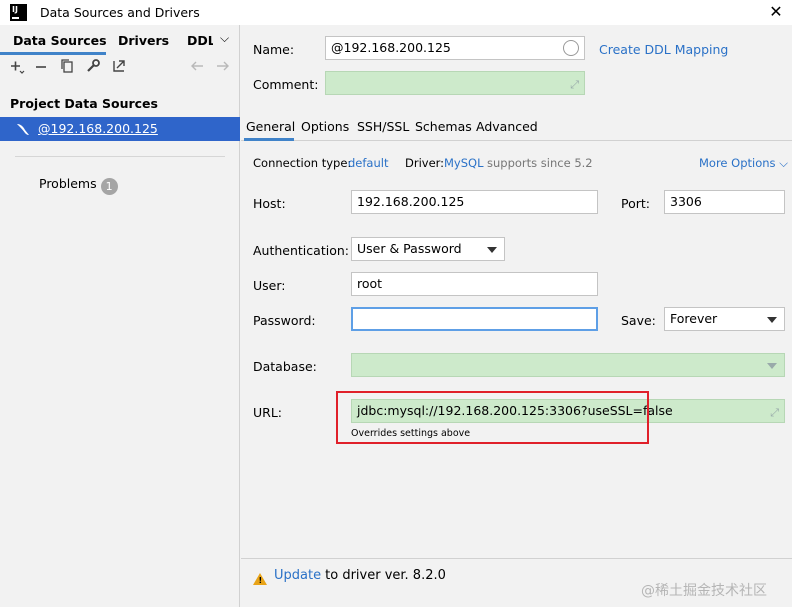 The image size is (792, 607). What do you see at coordinates (17, 68) in the screenshot?
I see `add-icon` at bounding box center [17, 68].